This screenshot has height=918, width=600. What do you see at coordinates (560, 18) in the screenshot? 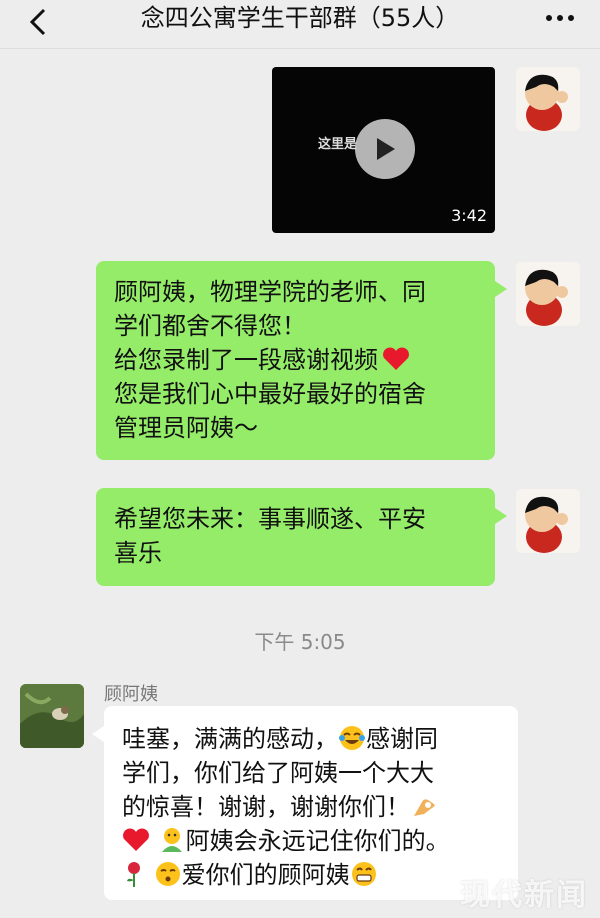
I see `more-options-icon` at bounding box center [560, 18].